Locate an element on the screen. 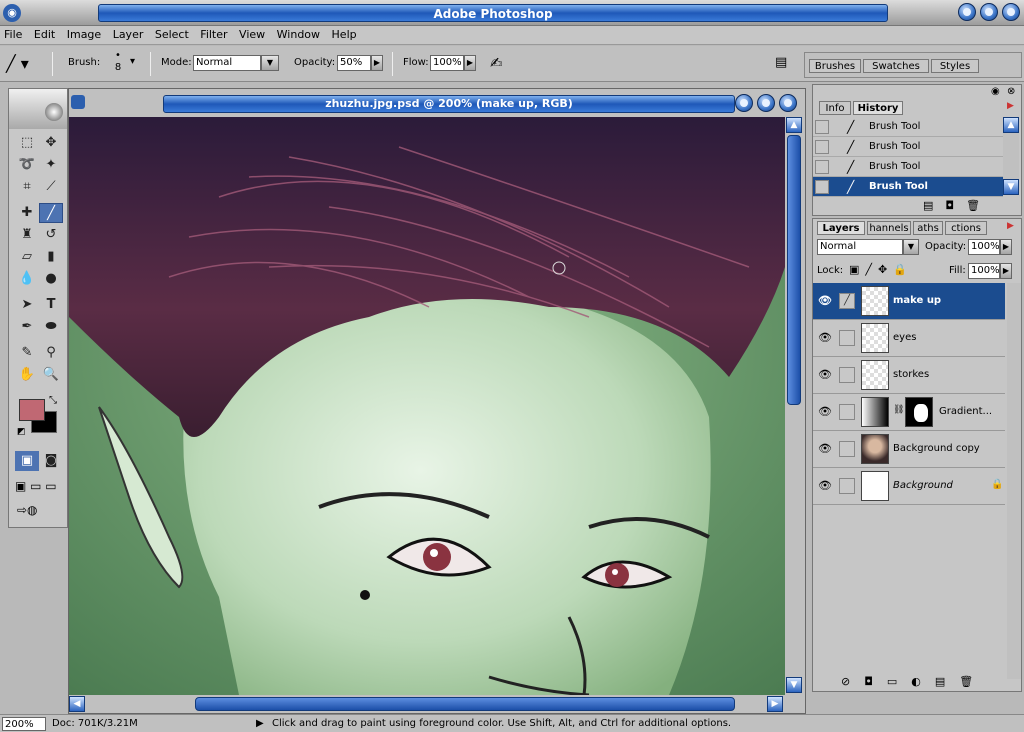 Image resolution: width=1024 pixels, height=732 pixels. tab-history: History is located at coordinates (878, 108).